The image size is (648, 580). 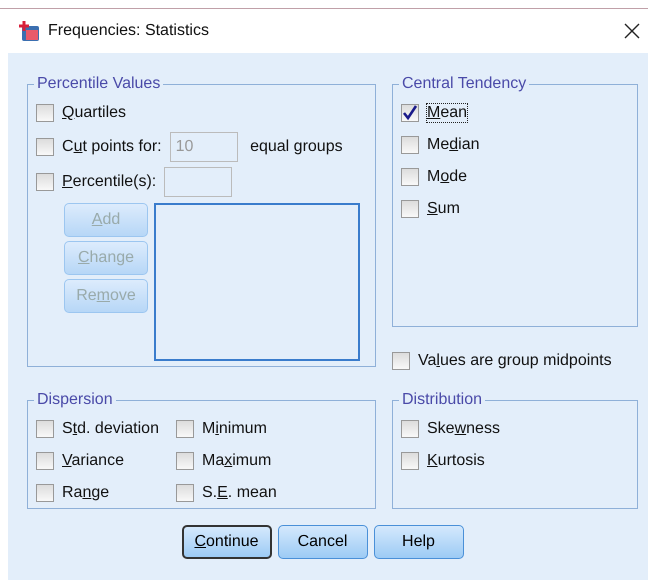 I want to click on checkbox-label: Kurtosis, so click(x=456, y=461).